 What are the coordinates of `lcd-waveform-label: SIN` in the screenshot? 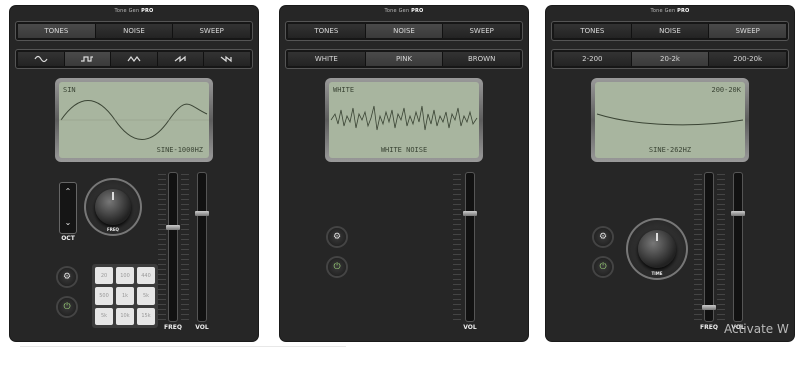 It's located at (69, 90).